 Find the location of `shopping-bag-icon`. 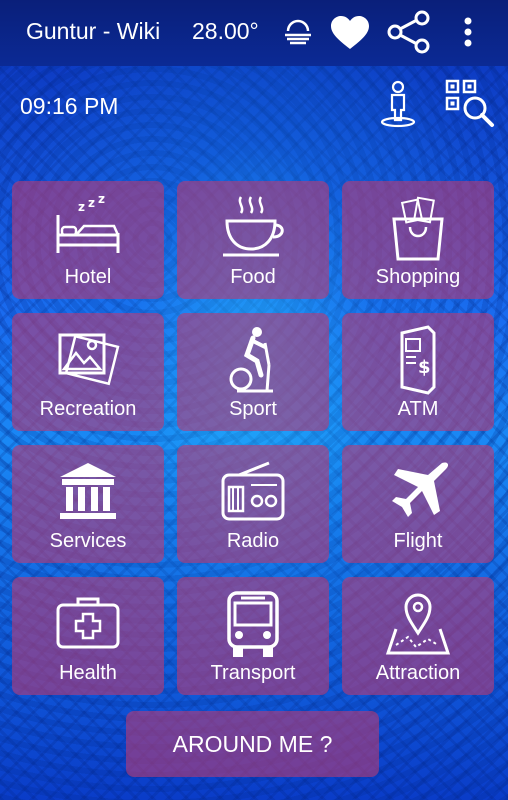

shopping-bag-icon is located at coordinates (418, 229).